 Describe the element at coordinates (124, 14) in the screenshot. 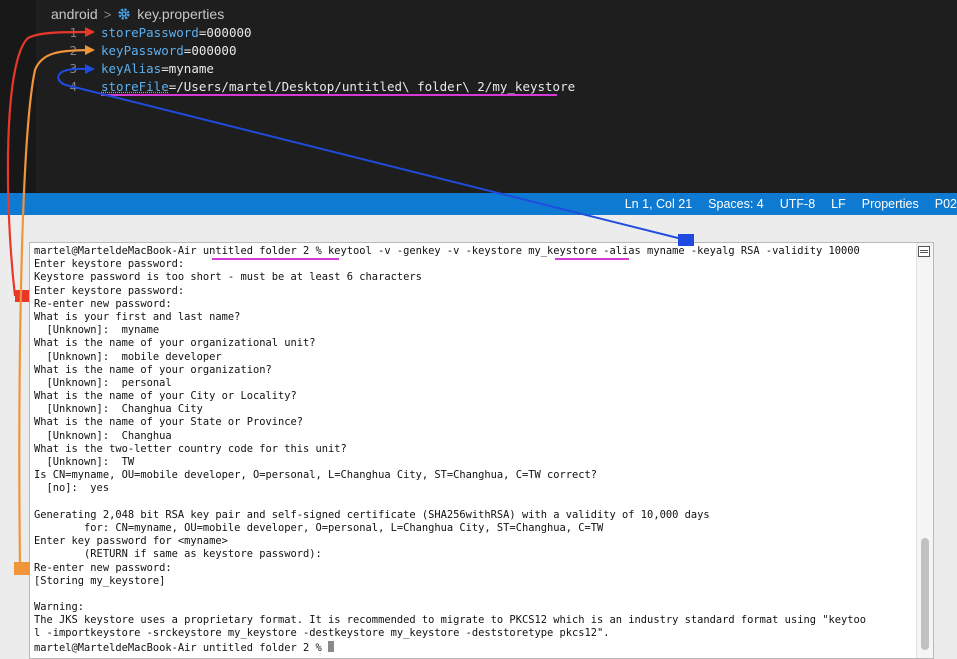

I see `gear-icon` at that location.